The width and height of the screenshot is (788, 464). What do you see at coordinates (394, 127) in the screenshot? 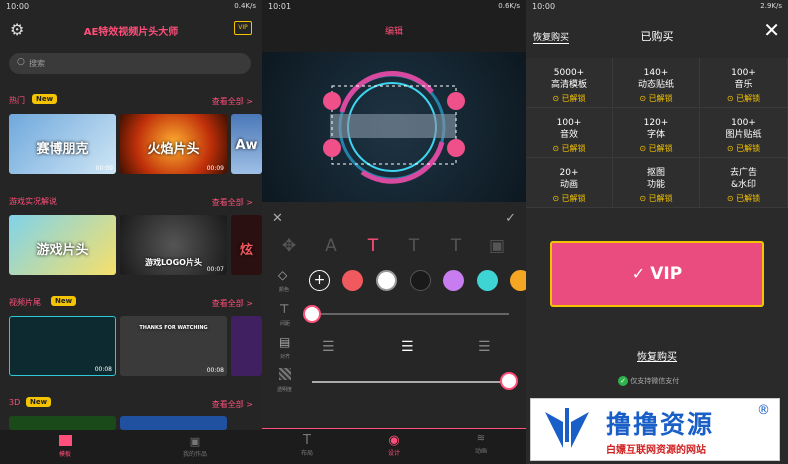
I see `preview-canvas` at bounding box center [394, 127].